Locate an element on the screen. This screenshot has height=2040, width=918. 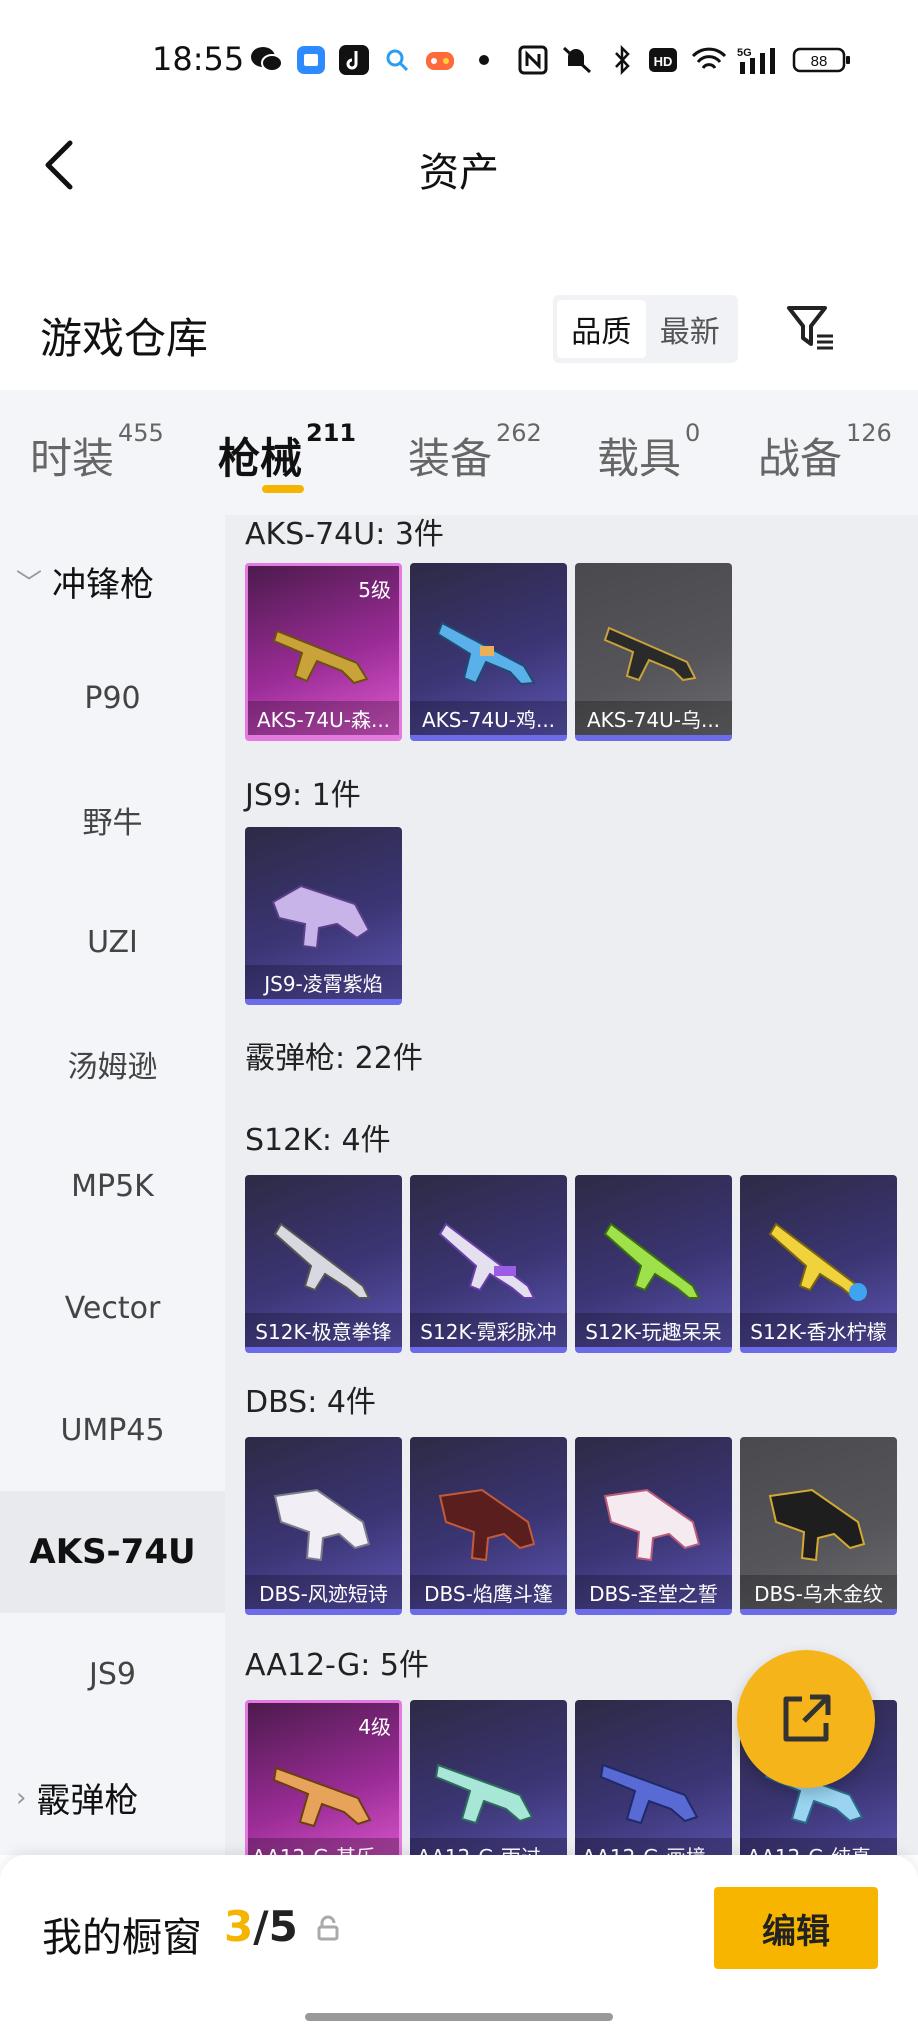
sort-quality-button: 品质 is located at coordinates (601, 329).